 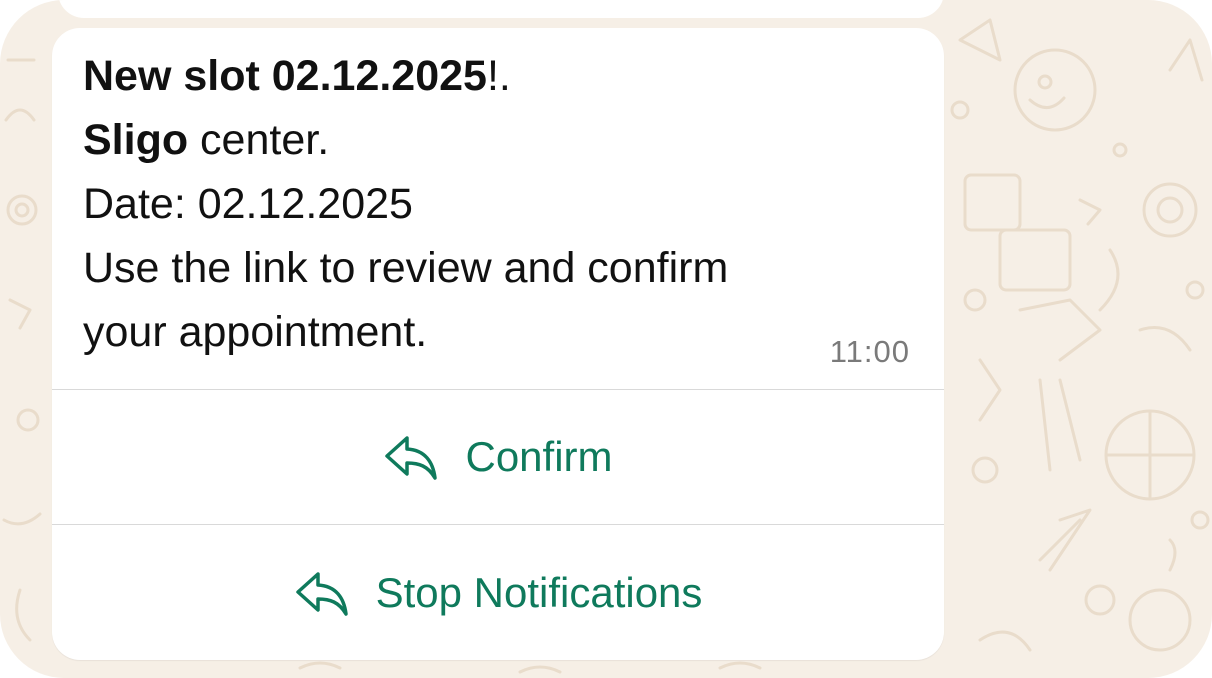 I want to click on message-line-title: New slot 02.12.2025!., so click(x=483, y=76).